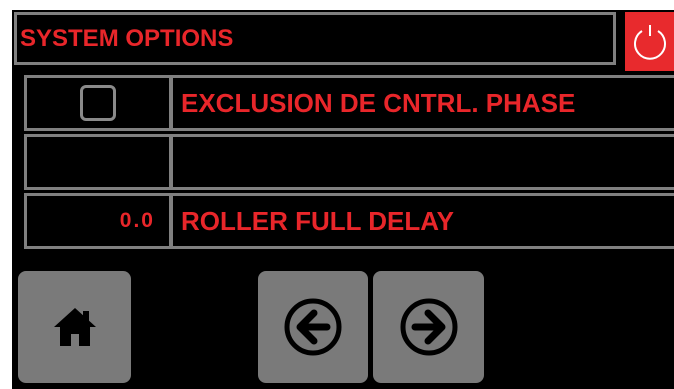  Describe the element at coordinates (127, 38) in the screenshot. I see `page-title: SYSTEM OPTIONS` at that location.